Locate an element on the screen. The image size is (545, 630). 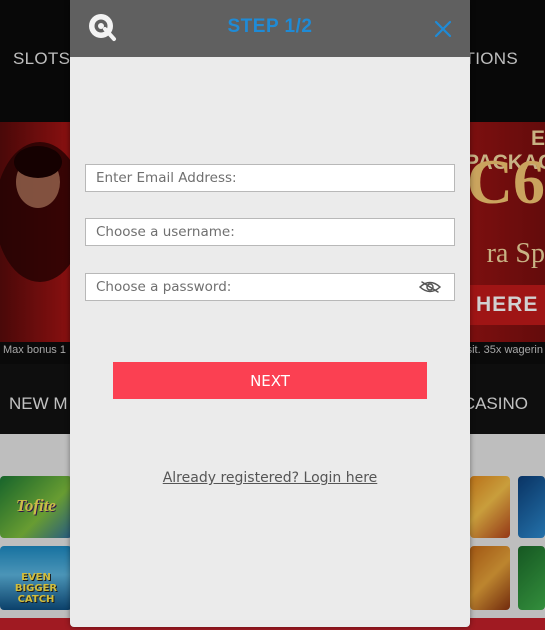
modal-title: STEP 1/2 is located at coordinates (270, 26).